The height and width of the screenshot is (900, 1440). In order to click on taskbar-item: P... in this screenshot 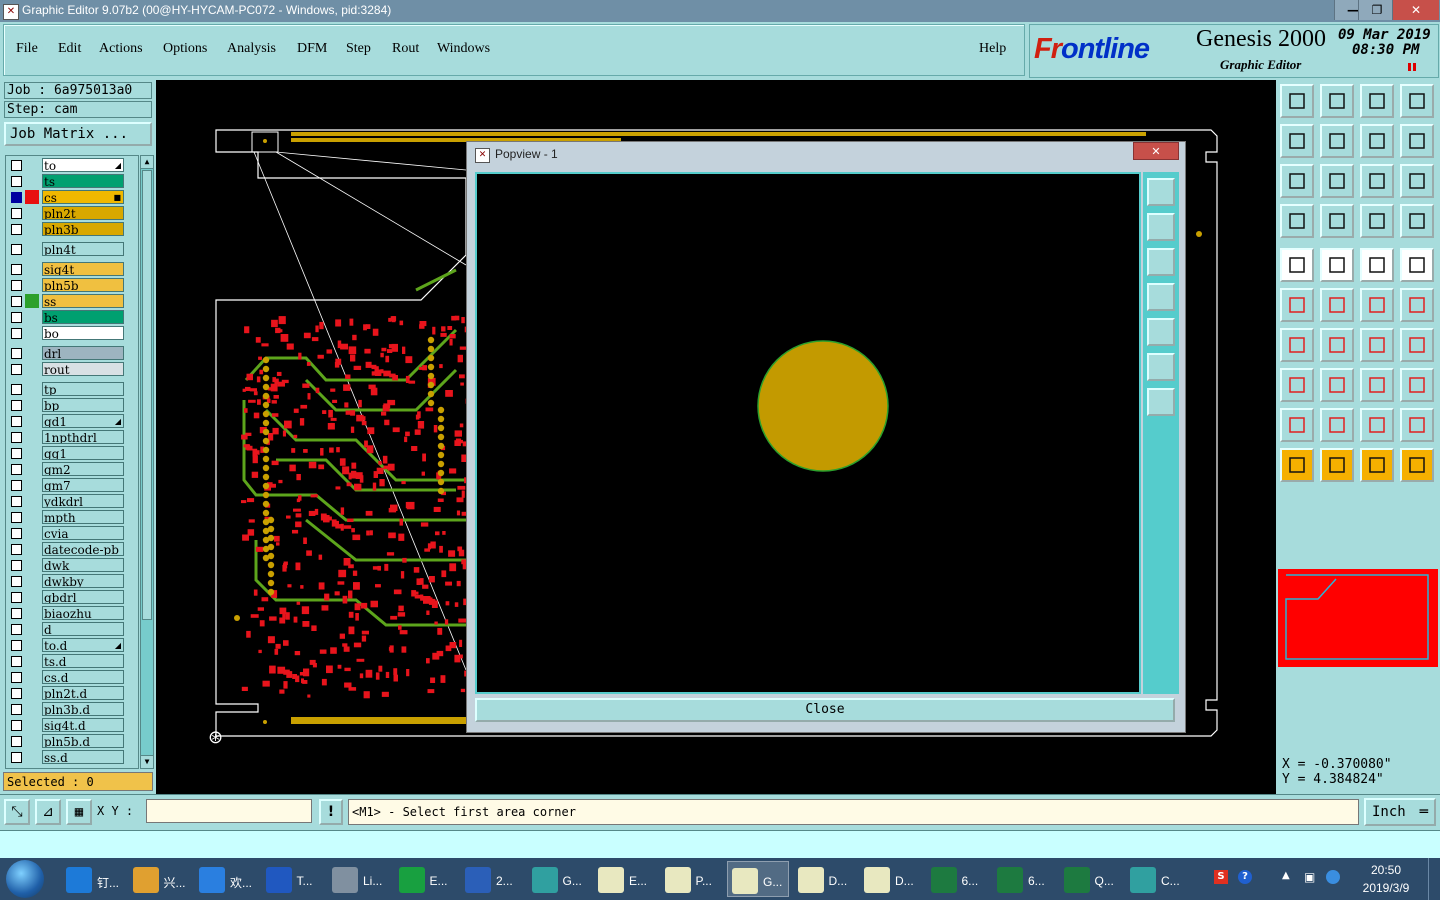, I will do `click(692, 879)`.